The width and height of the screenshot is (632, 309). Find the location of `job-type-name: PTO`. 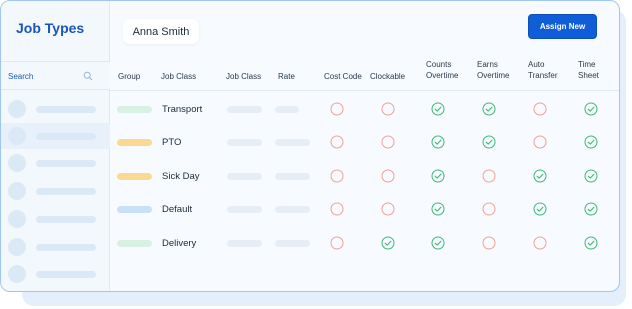

job-type-name: PTO is located at coordinates (172, 142).